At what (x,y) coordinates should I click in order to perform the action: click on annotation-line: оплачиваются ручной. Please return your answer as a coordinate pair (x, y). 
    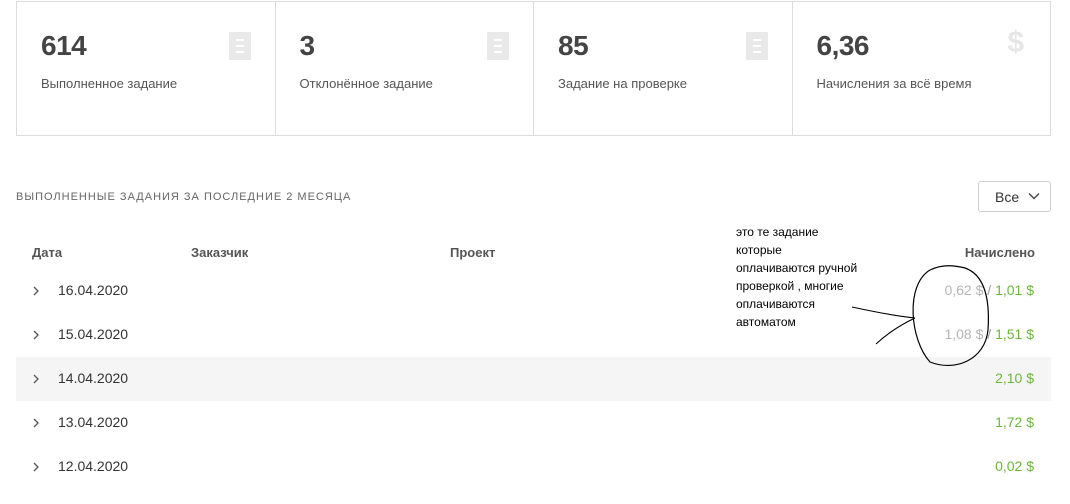
    Looking at the image, I should click on (797, 268).